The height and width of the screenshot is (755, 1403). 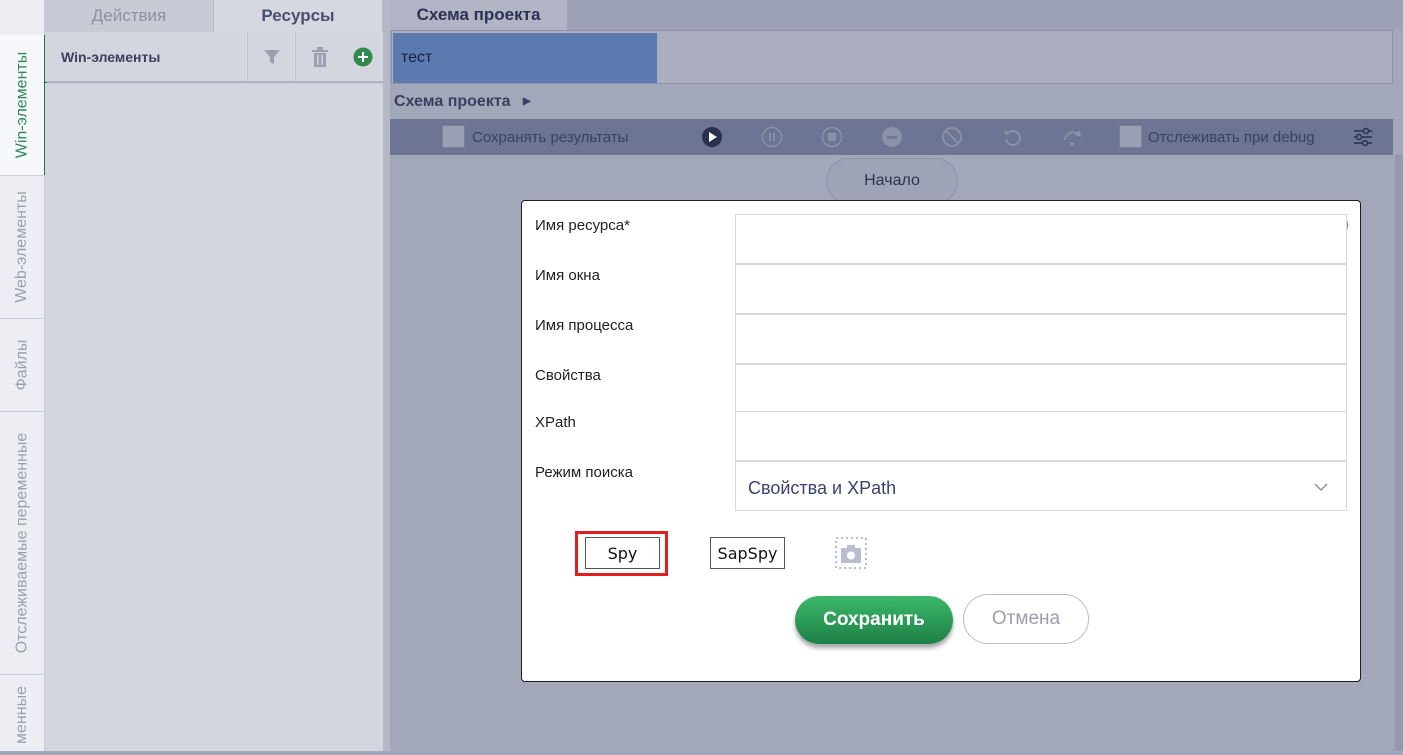 I want to click on play-icon, so click(x=712, y=137).